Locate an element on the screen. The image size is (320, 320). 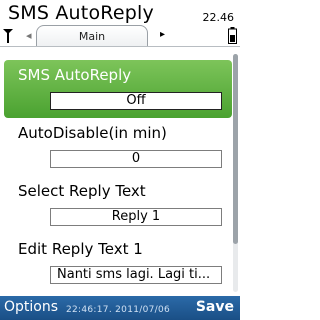
clock: 22.46 is located at coordinates (218, 17).